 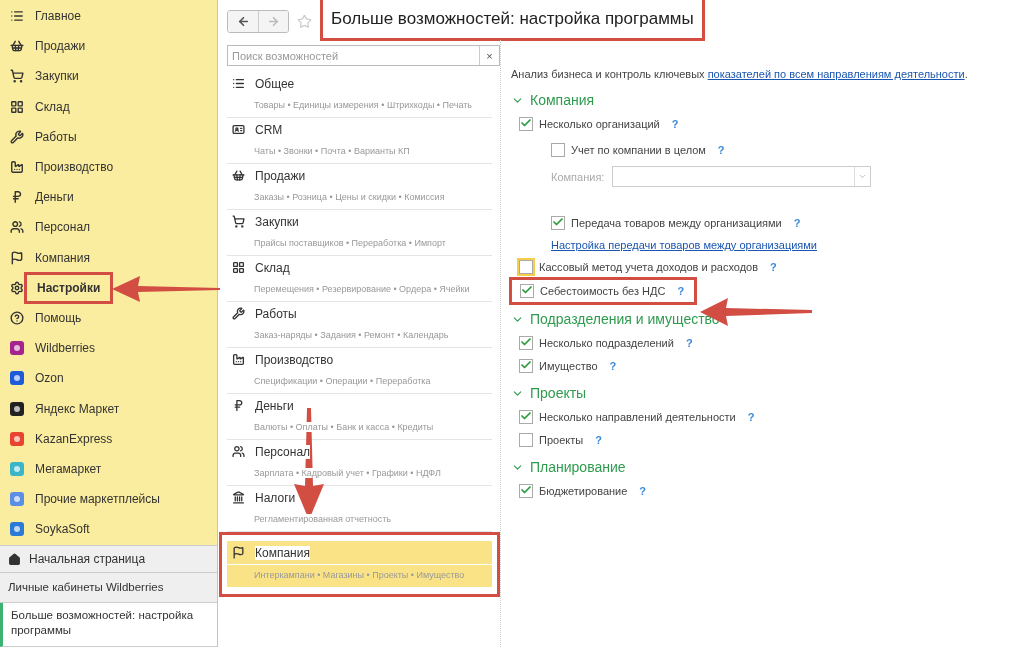 I want to click on option-label: Несколько направлений деятельности, so click(x=637, y=417).